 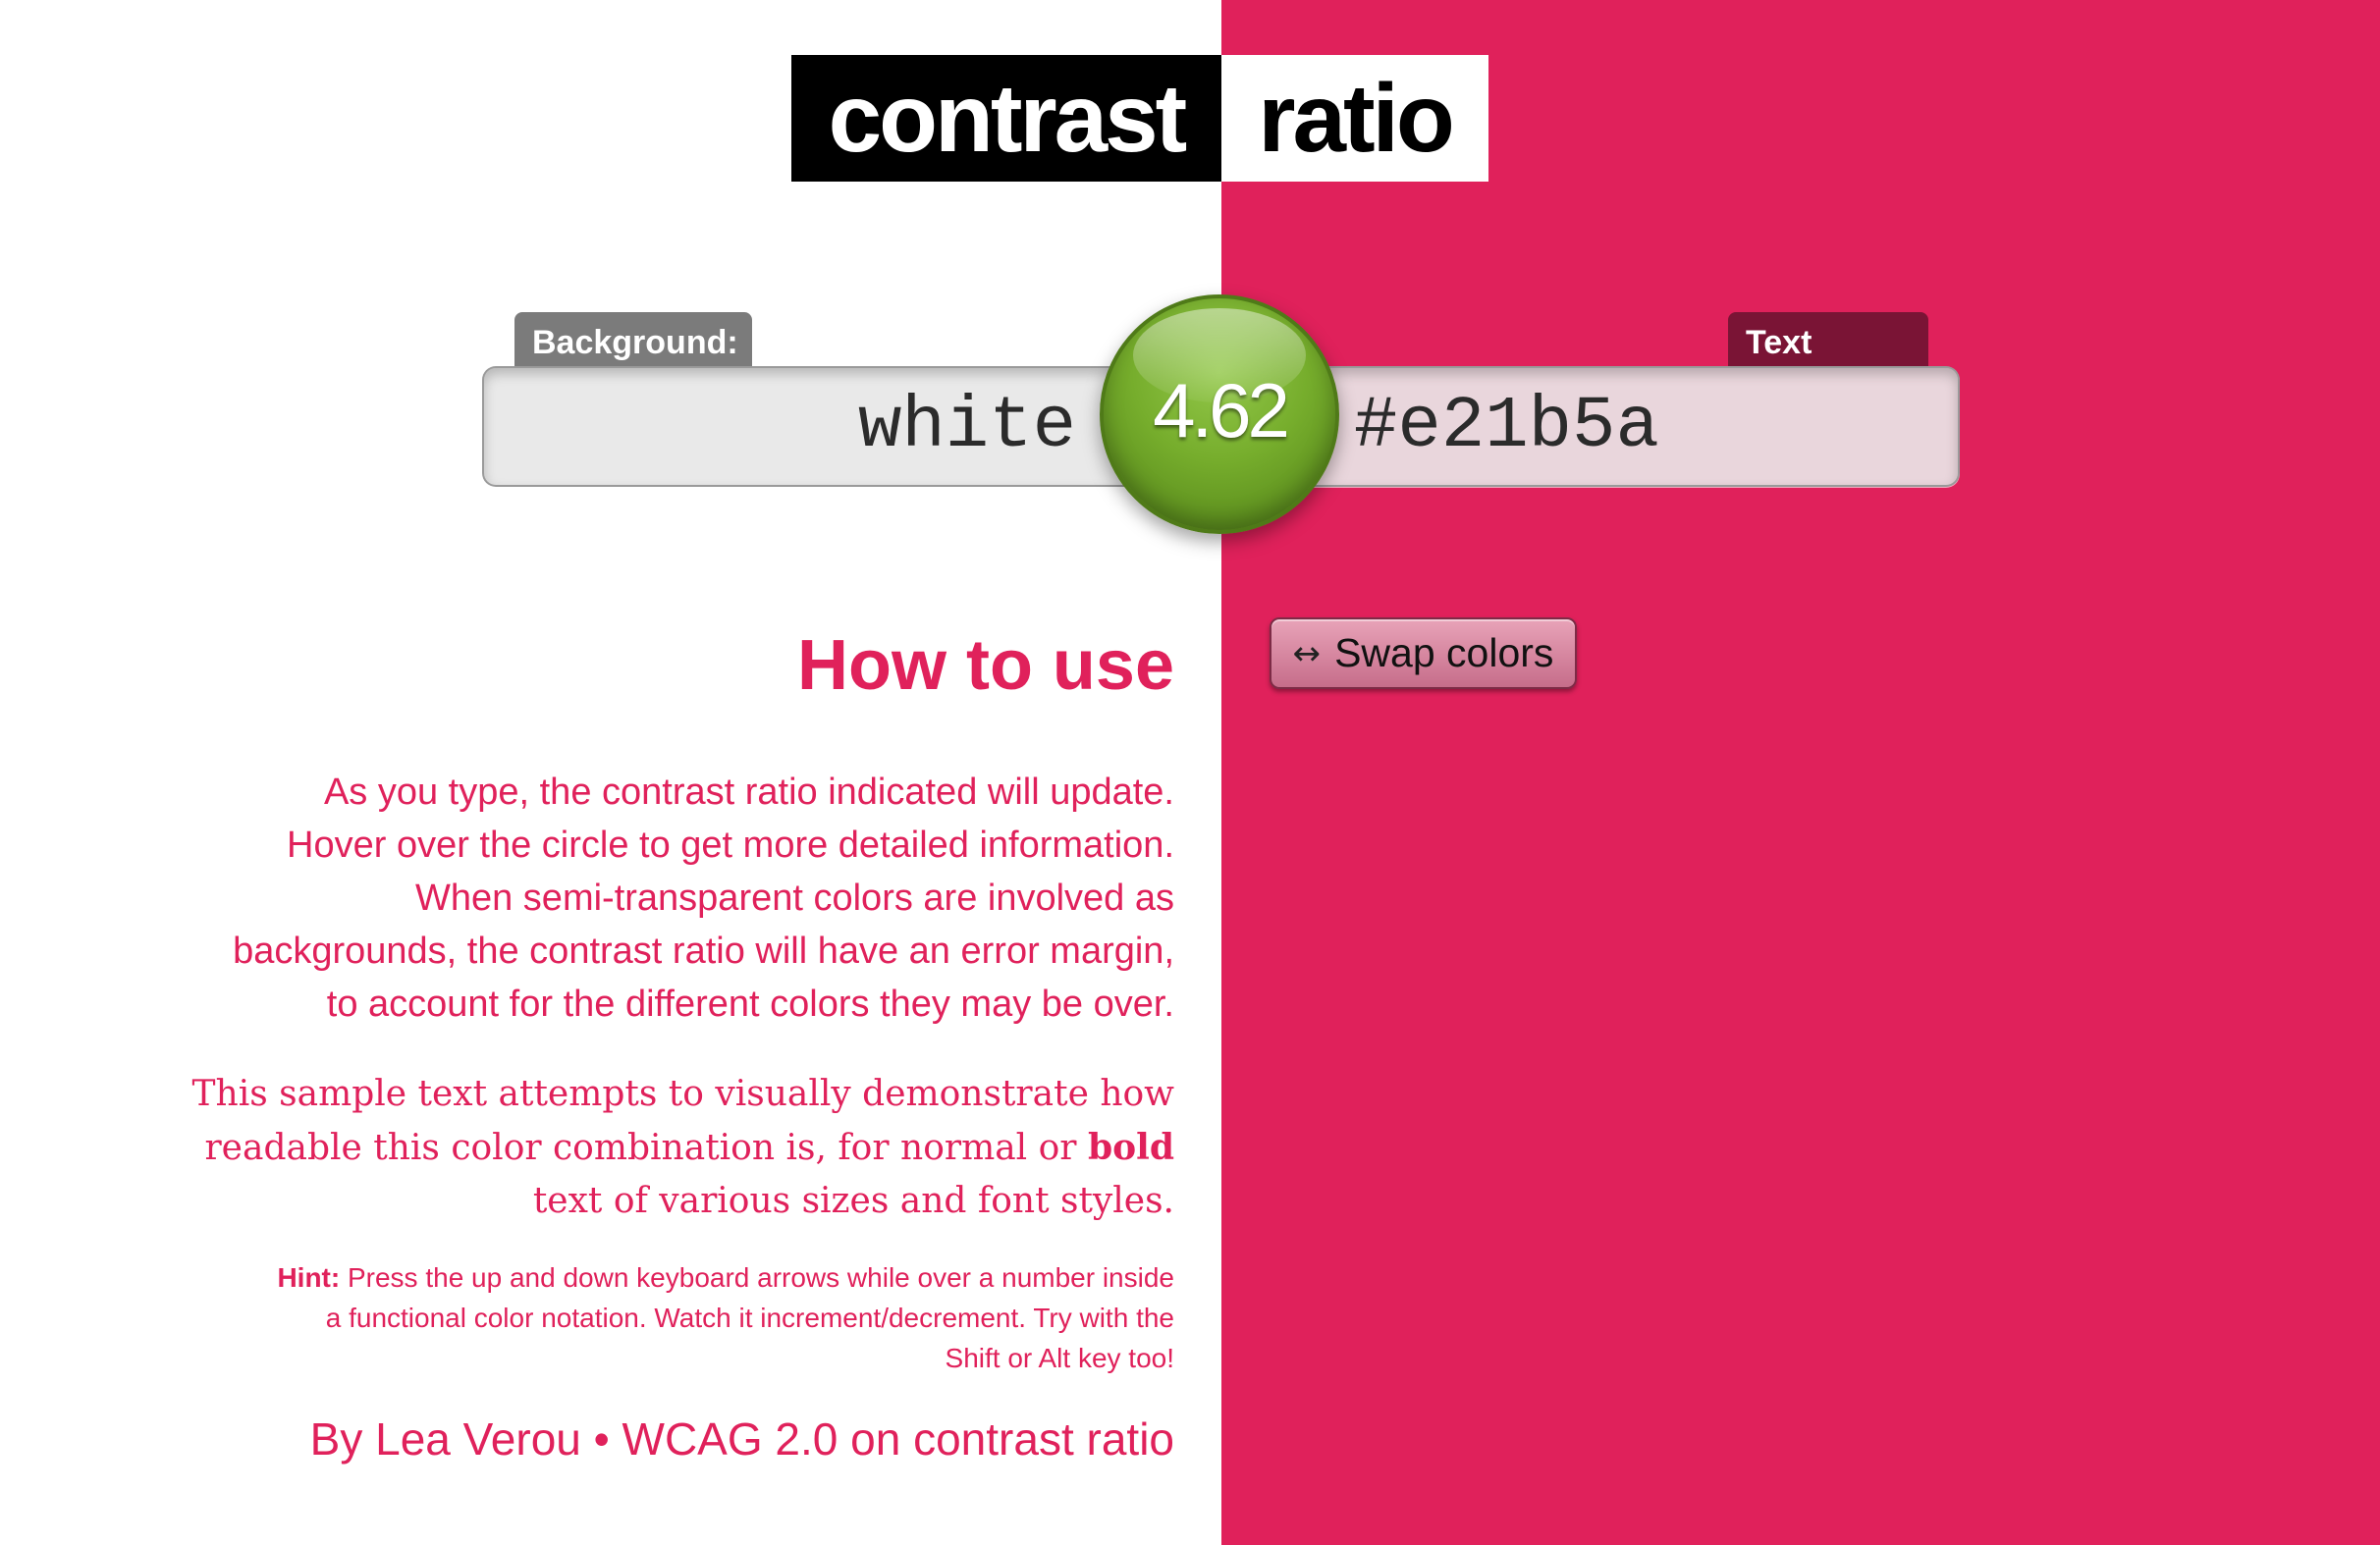 I want to click on swap-colors-label: Swap colors, so click(x=1444, y=652).